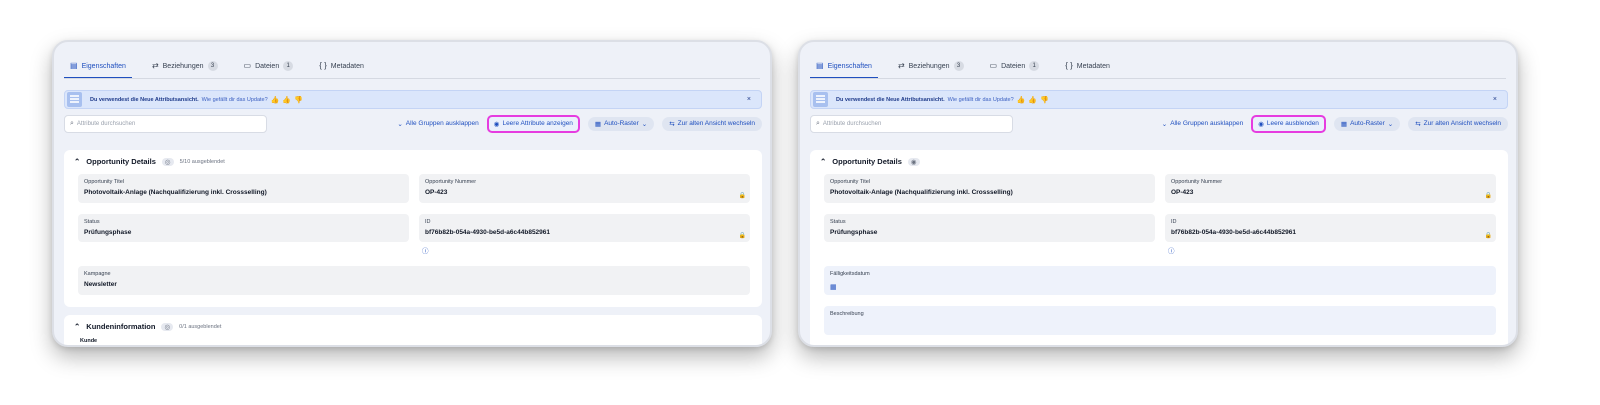 The width and height of the screenshot is (1600, 405). Describe the element at coordinates (414, 280) in the screenshot. I see `field-kampagne: Kampagne Newsletter` at that location.